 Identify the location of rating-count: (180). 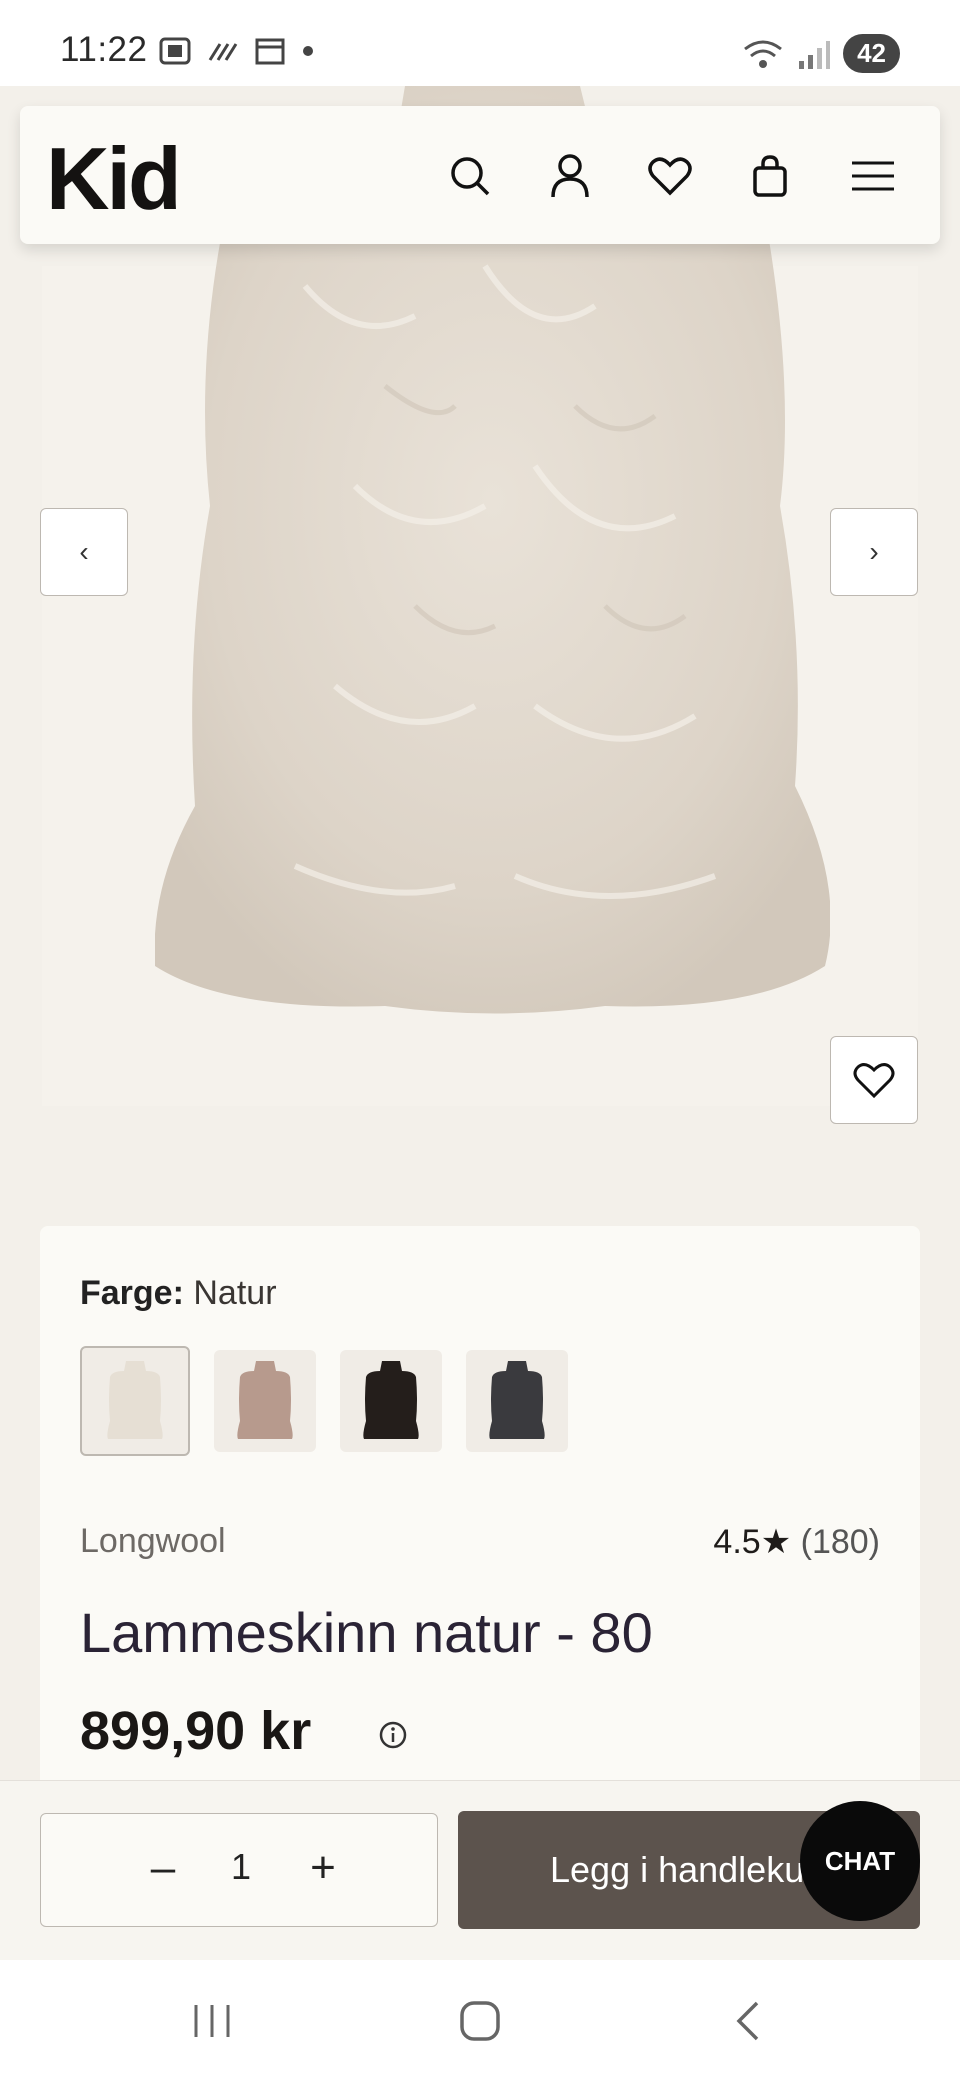
(840, 1542).